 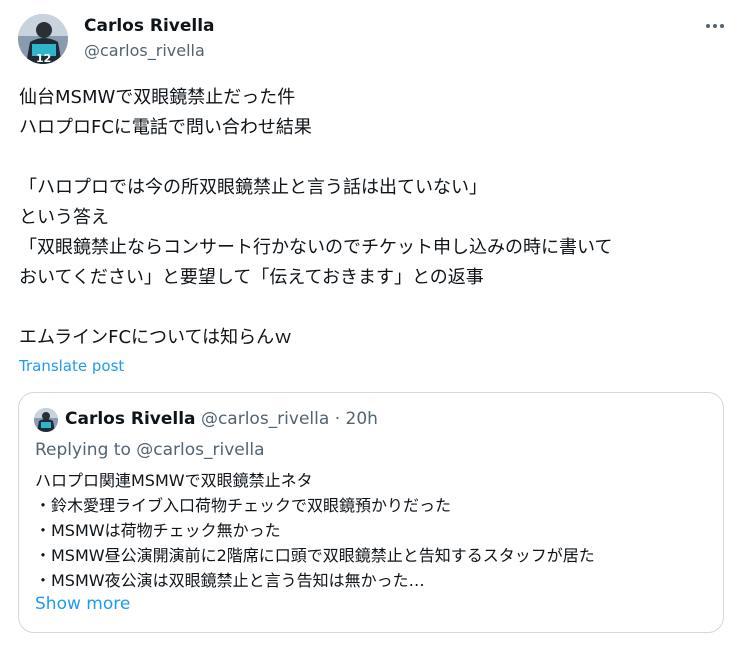 What do you see at coordinates (361, 419) in the screenshot?
I see `quoted-timestamp: 20h` at bounding box center [361, 419].